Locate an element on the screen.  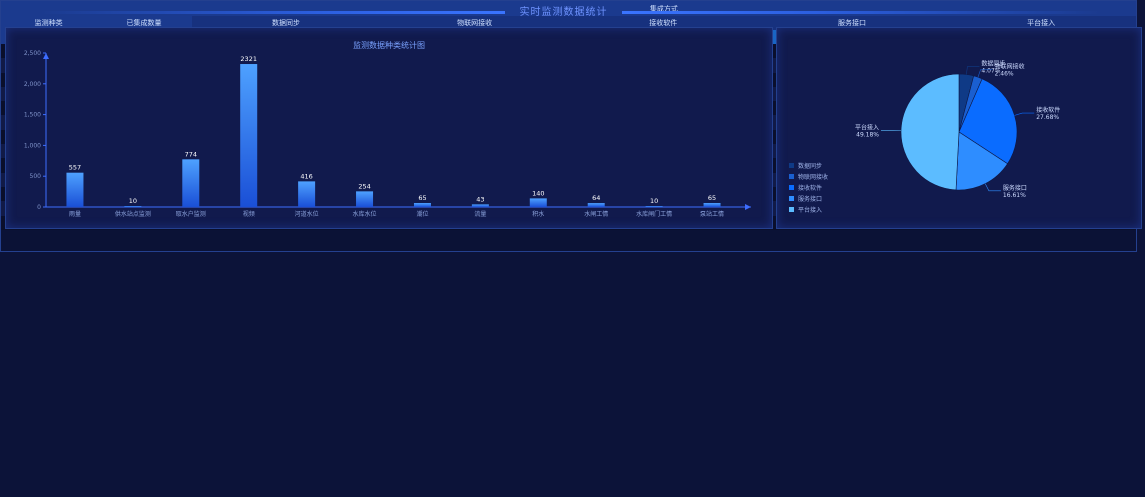
bar-value-label: 140 is located at coordinates (538, 193).